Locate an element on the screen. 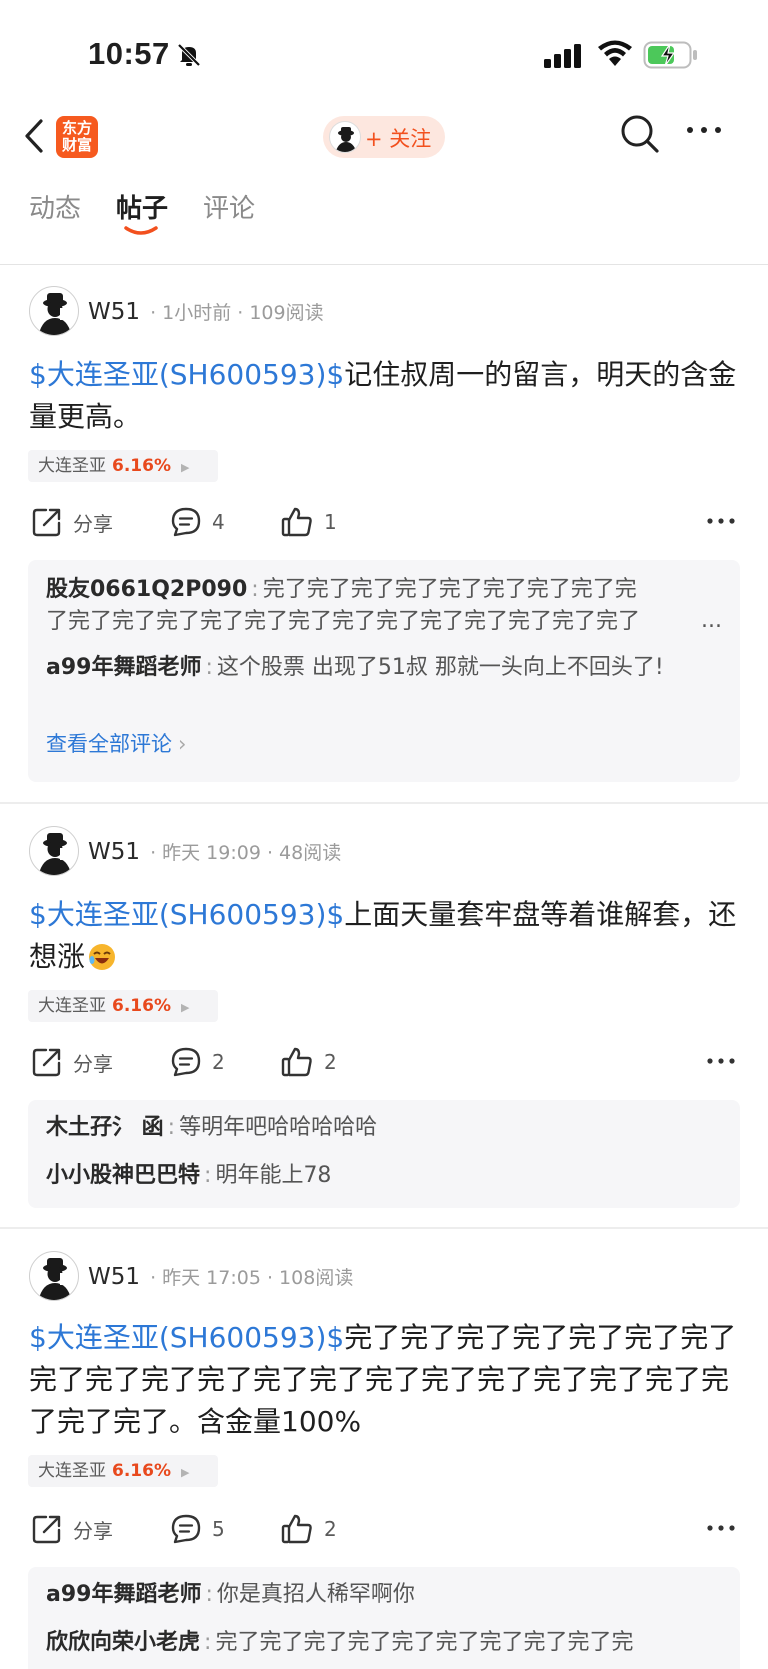 This screenshot has height=1669, width=768. laughing-emoji-icon is located at coordinates (102, 957).